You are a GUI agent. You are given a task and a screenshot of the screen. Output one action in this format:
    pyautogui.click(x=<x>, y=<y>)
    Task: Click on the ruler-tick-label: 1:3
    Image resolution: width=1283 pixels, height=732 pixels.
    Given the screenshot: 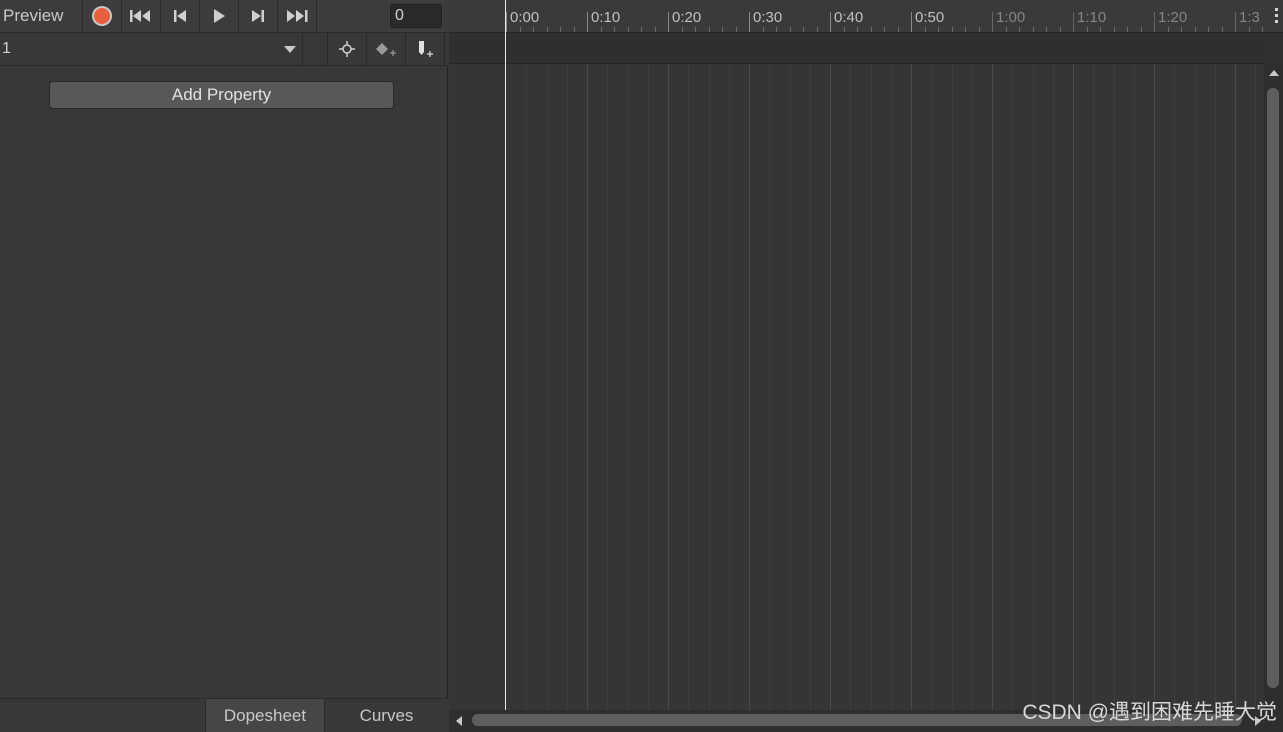 What is the action you would take?
    pyautogui.click(x=1249, y=17)
    